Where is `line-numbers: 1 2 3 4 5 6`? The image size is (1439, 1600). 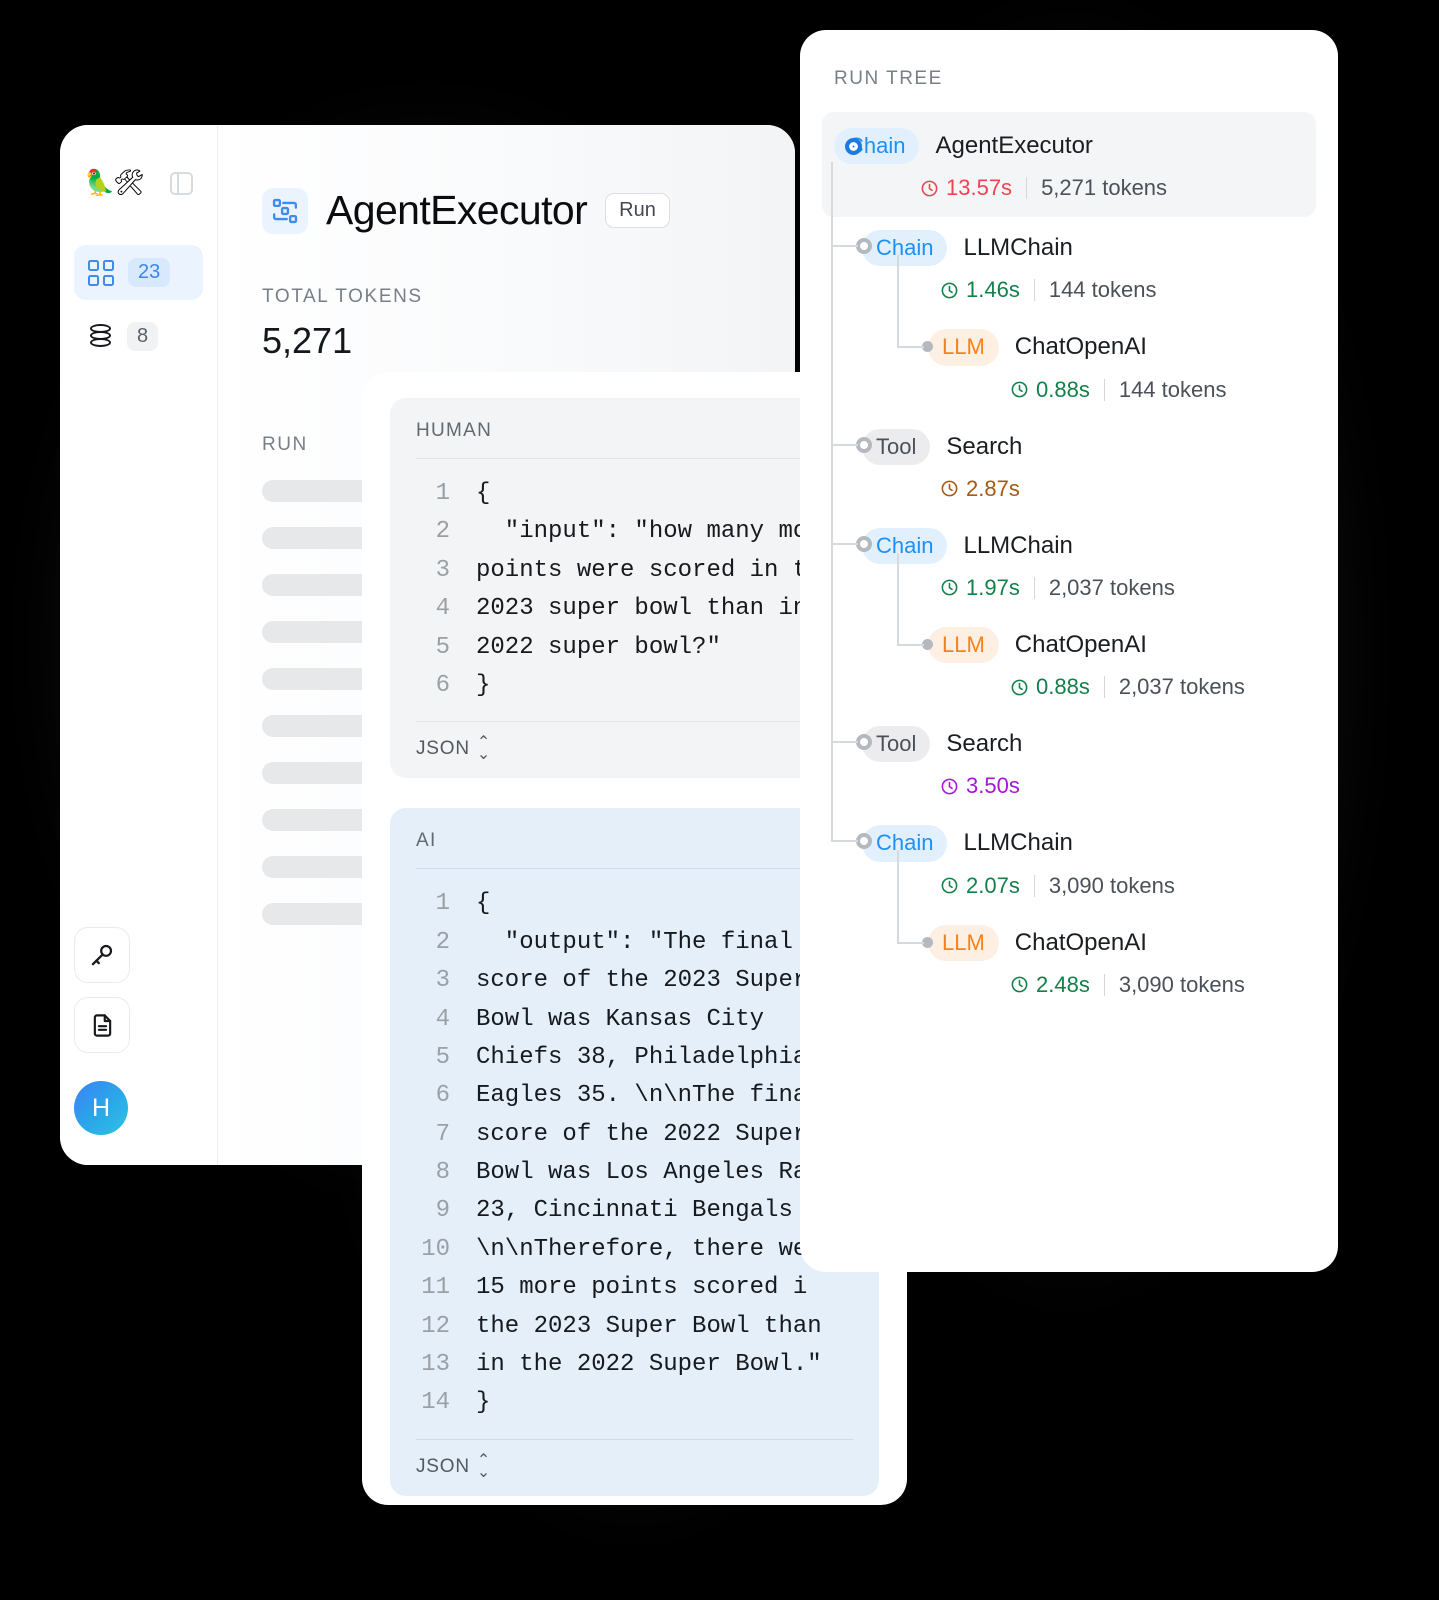
line-numbers: 1 2 3 4 5 6 is located at coordinates (442, 589).